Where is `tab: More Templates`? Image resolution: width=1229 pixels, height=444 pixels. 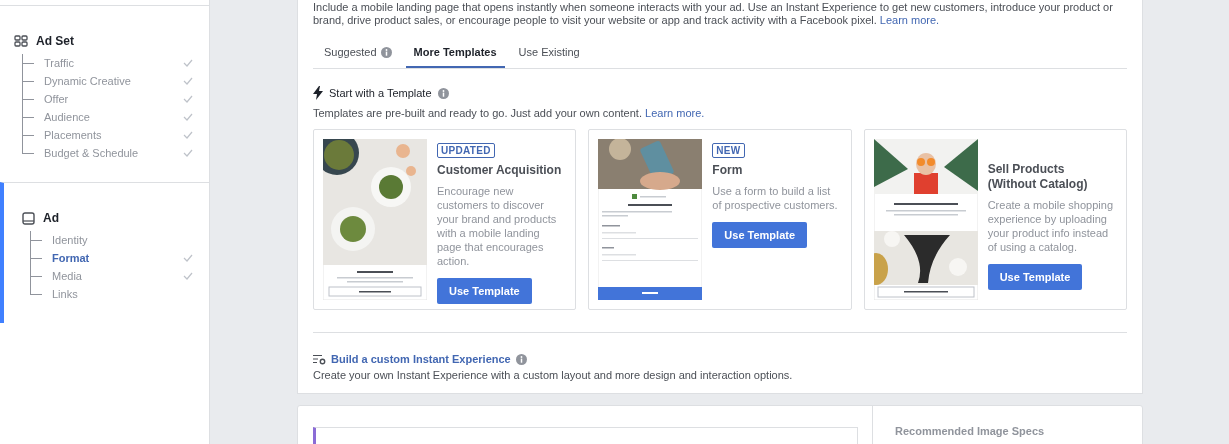 tab: More Templates is located at coordinates (455, 54).